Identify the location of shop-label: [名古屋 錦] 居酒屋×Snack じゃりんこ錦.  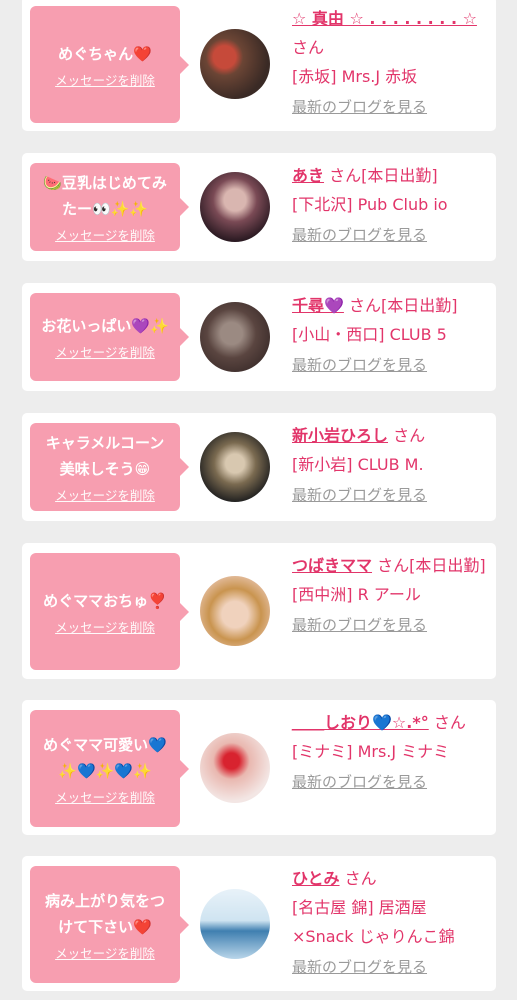
(373, 922).